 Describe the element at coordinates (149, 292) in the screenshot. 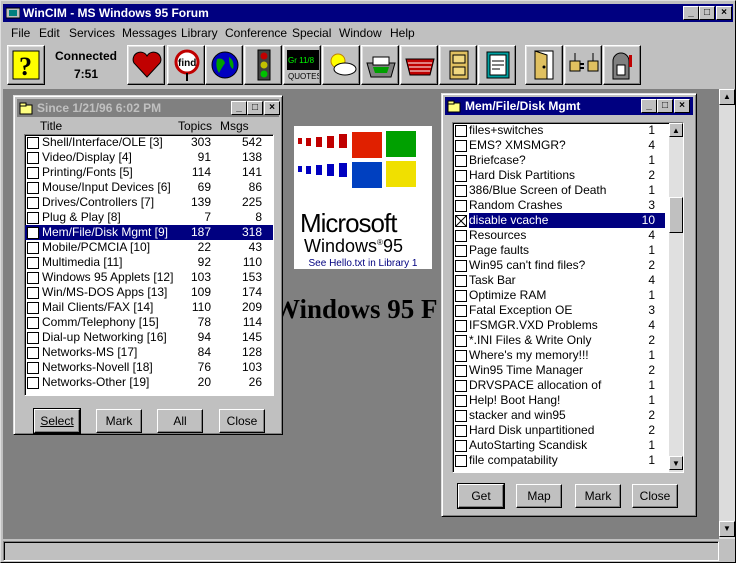

I see `section-row: Win/MS-DOS Apps [13] 109 174` at that location.